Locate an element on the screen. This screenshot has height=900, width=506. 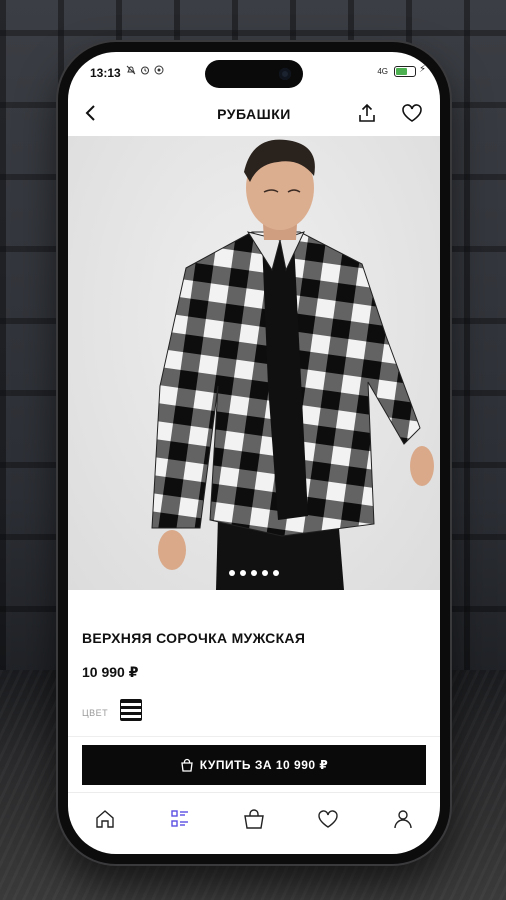
battery-icon is located at coordinates (405, 71).